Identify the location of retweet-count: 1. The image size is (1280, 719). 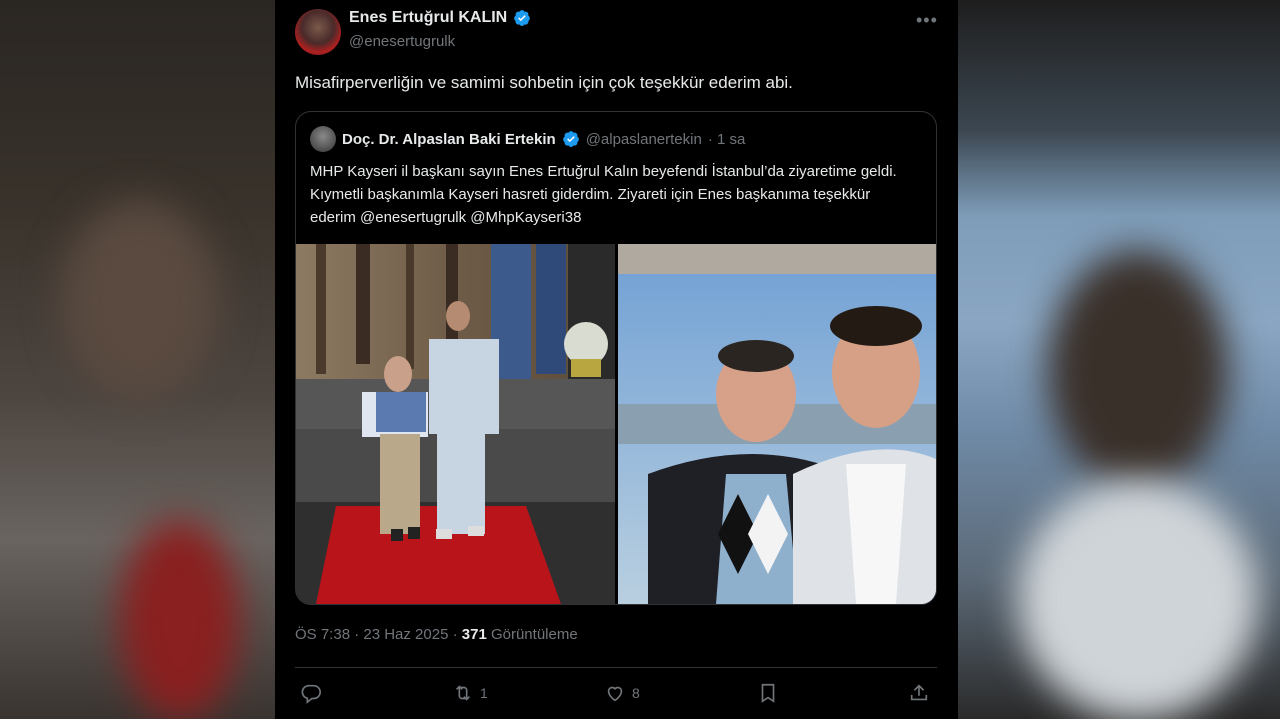
(484, 693).